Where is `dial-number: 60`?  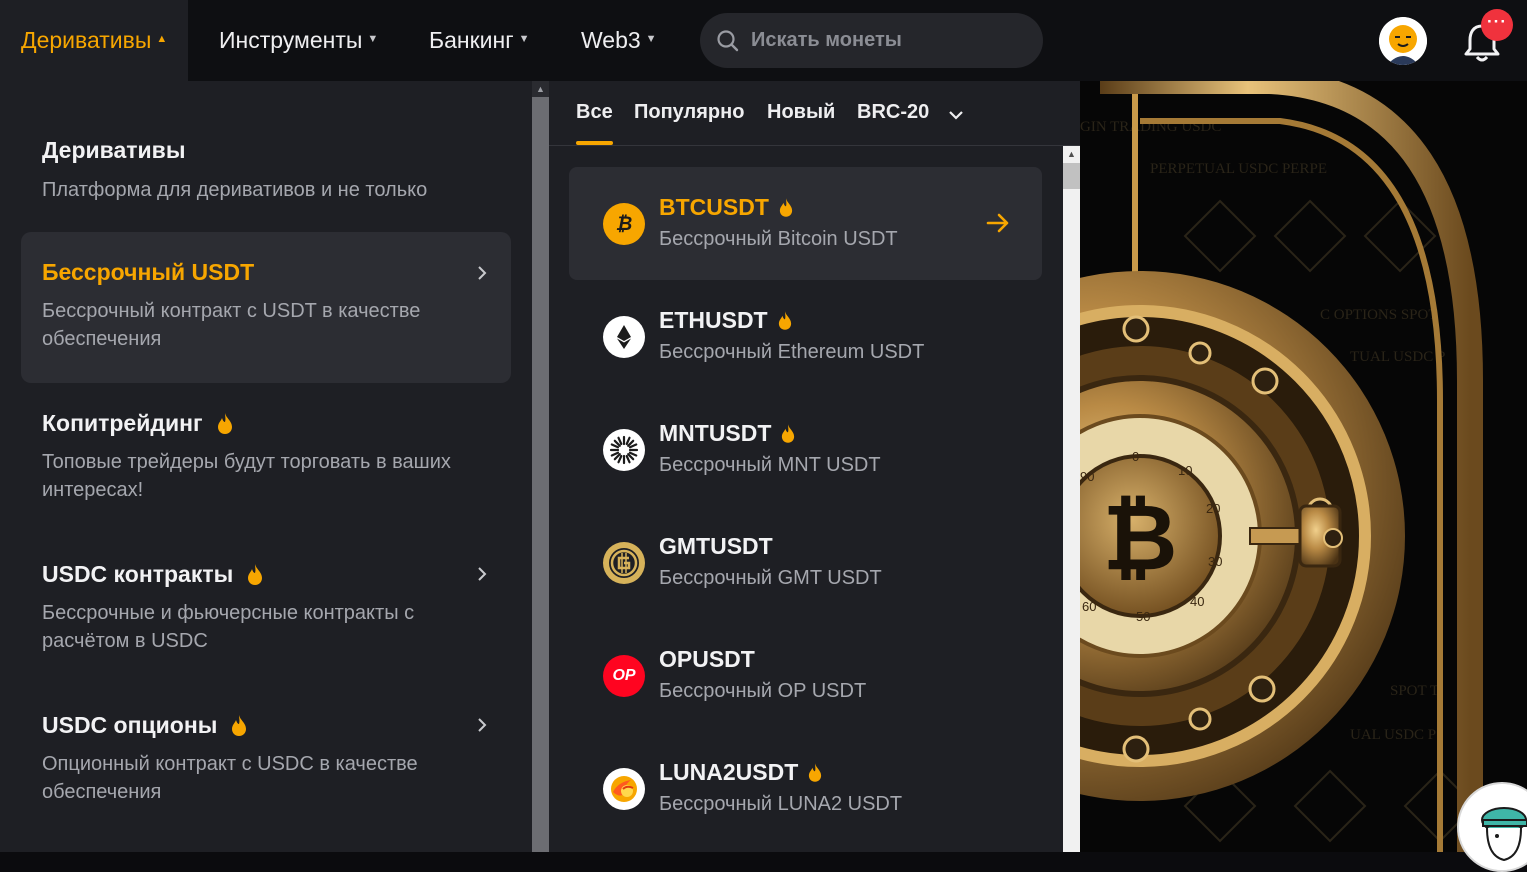
dial-number: 60 is located at coordinates (1089, 606).